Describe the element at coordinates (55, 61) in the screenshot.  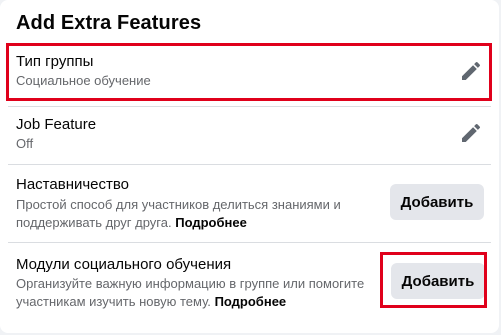
I see `feature-title: Тип группы` at that location.